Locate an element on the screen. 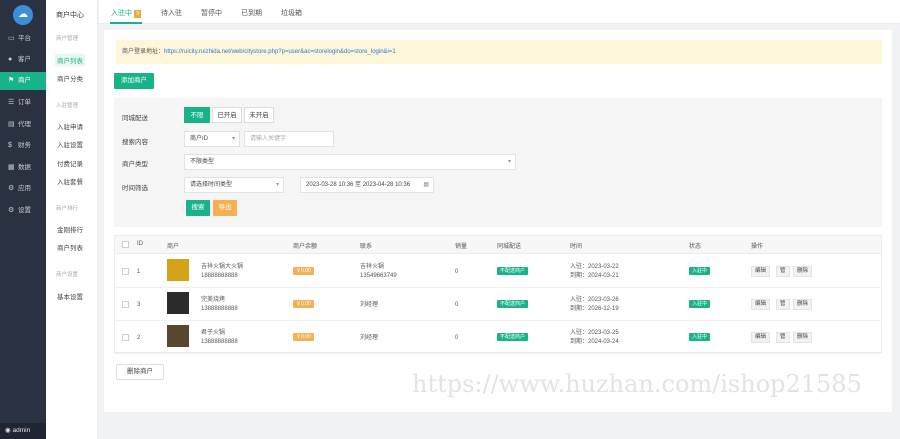 The width and height of the screenshot is (900, 439). nav-agent: ▤ 代理 is located at coordinates (23, 125).